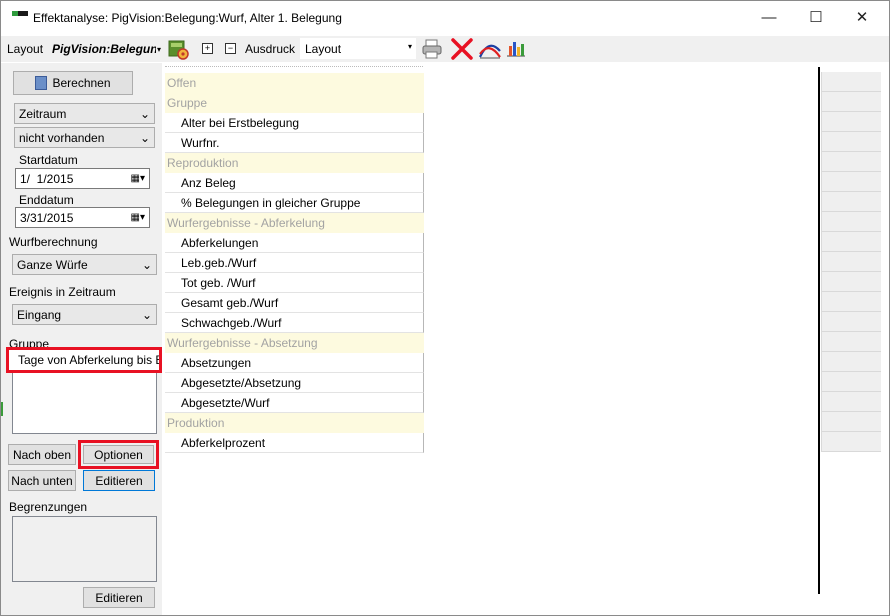  Describe the element at coordinates (223, 442) in the screenshot. I see `field-item-label: Abferkelprozent` at that location.